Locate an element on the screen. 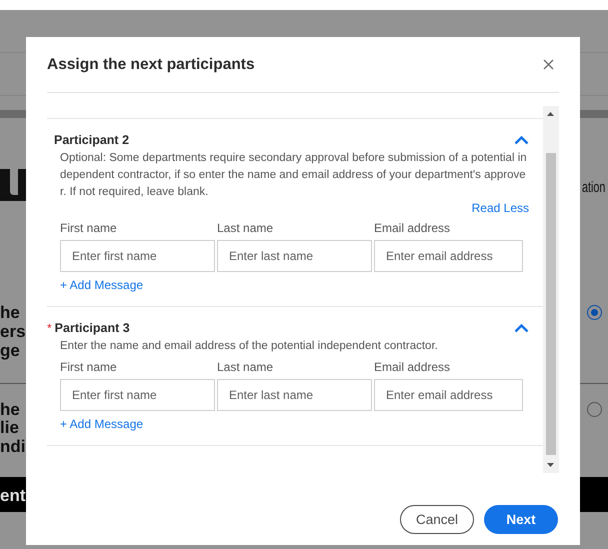  cancel-button: Cancel is located at coordinates (437, 519).